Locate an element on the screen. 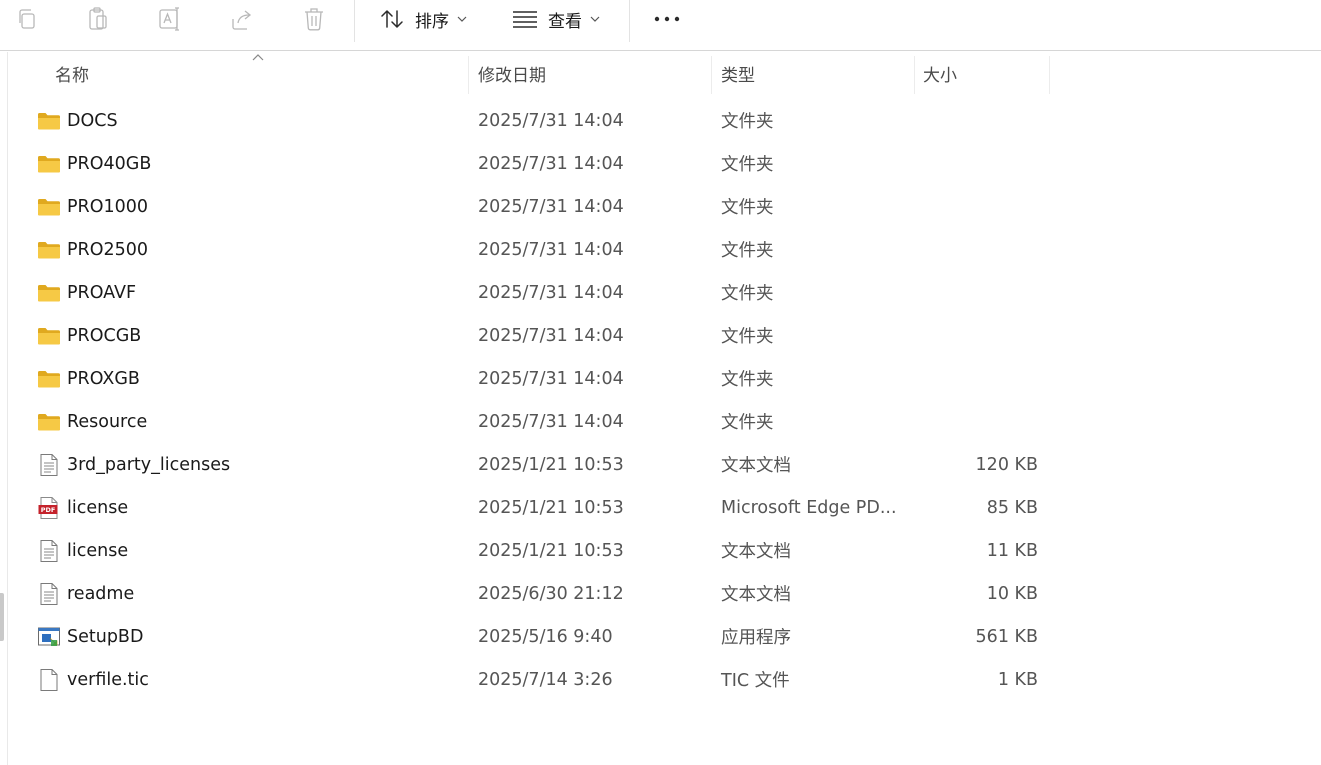 The height and width of the screenshot is (765, 1321). file-name: readme is located at coordinates (101, 593).